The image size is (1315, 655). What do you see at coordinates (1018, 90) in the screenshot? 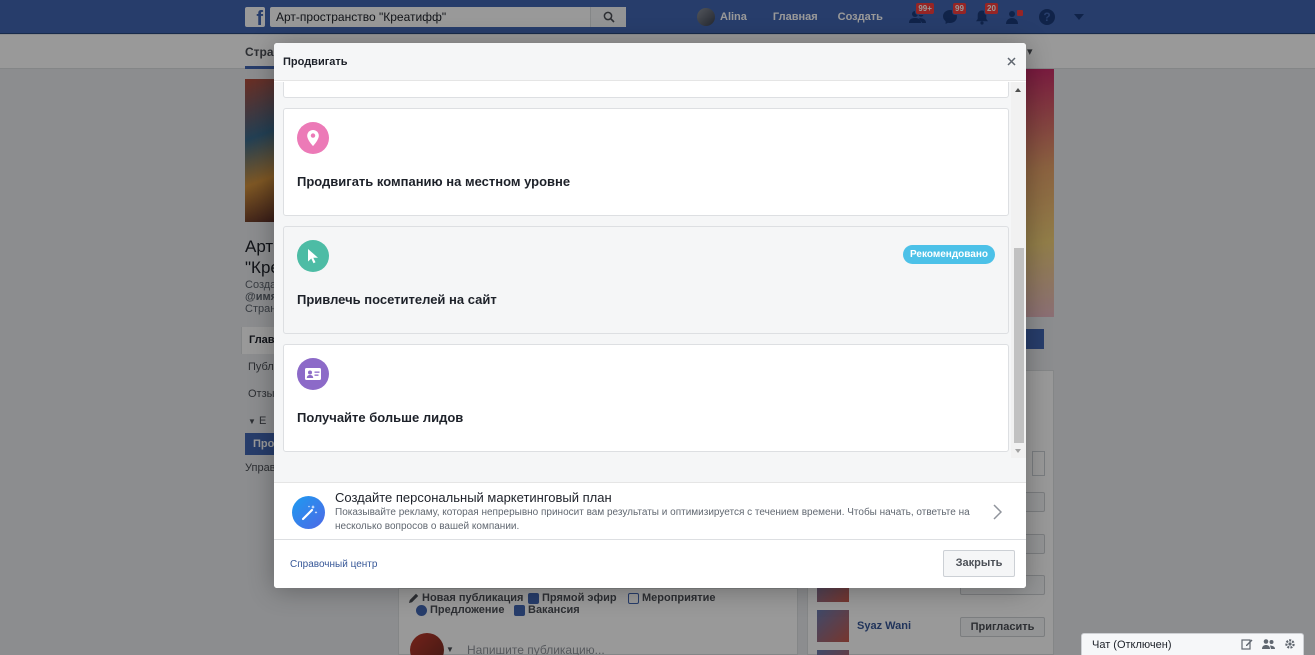
I see `scroll-up-arrow-icon` at bounding box center [1018, 90].